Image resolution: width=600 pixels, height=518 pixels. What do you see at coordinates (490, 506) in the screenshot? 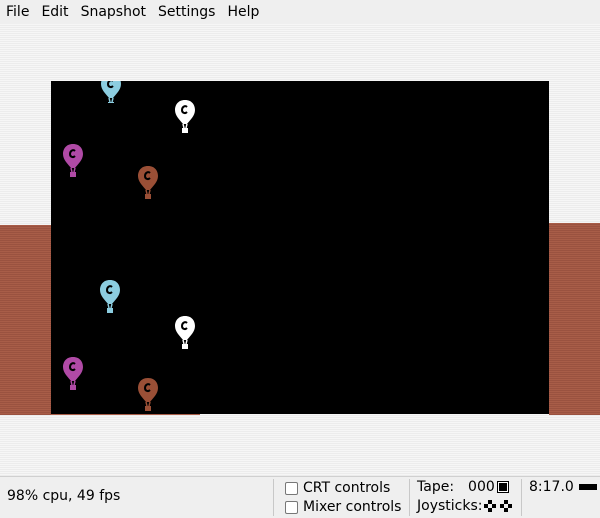
I see `joystick-1-icon` at bounding box center [490, 506].